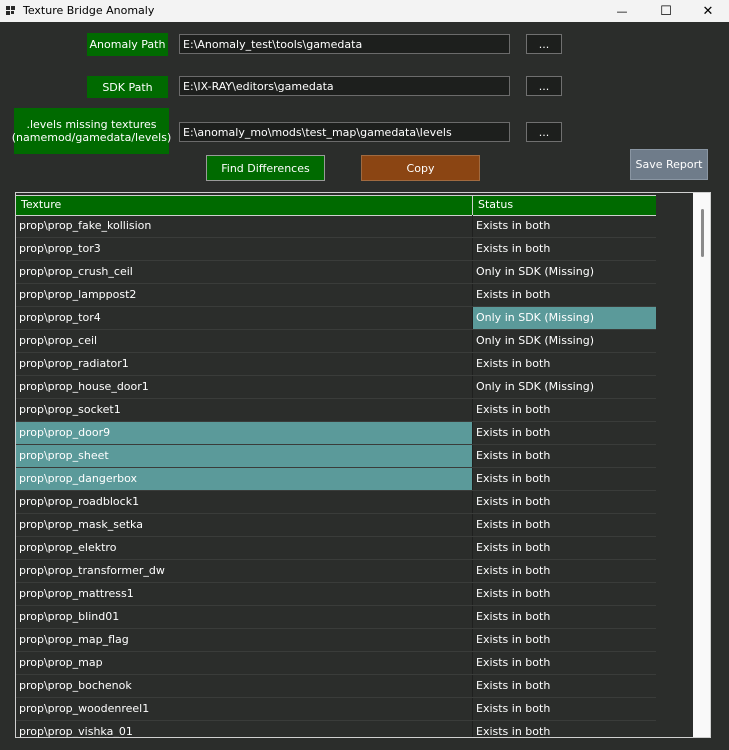 The height and width of the screenshot is (750, 729). I want to click on table-row: prop\prop_sheet Exists in both, so click(336, 456).